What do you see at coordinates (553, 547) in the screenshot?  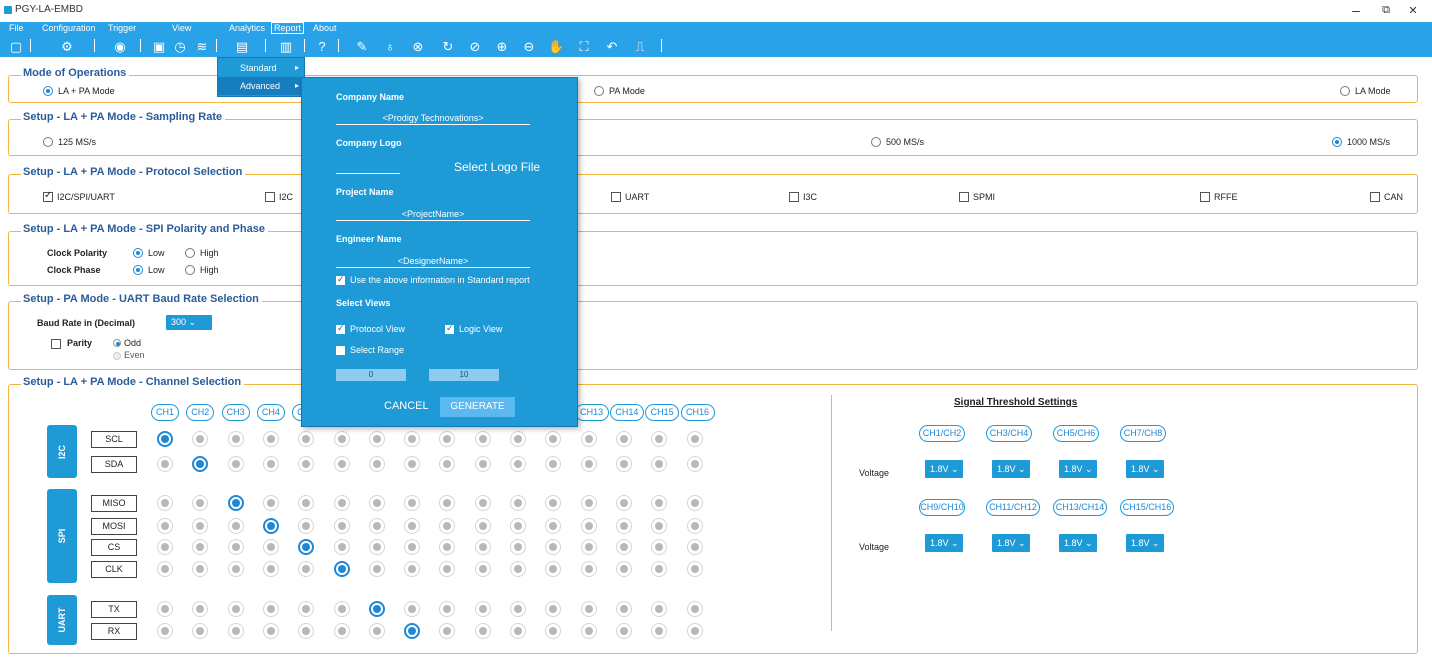 I see `channel-radio-cs-ch12` at bounding box center [553, 547].